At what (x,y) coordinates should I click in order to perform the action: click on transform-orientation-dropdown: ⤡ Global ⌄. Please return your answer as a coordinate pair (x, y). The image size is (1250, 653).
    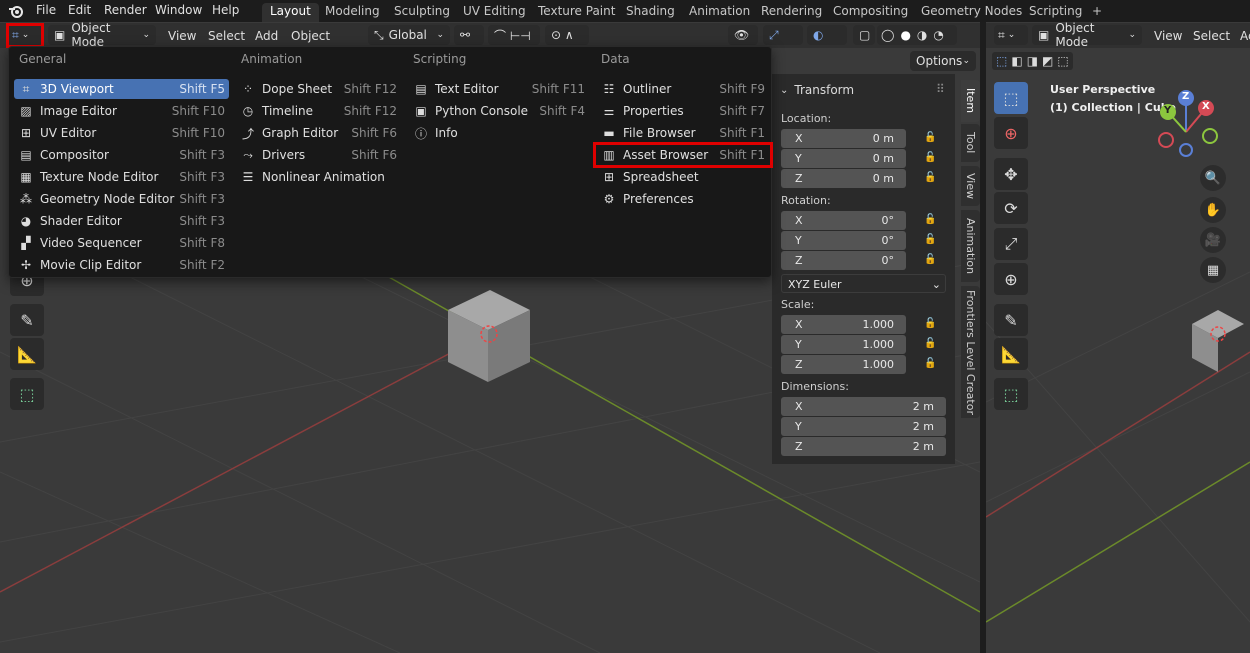
    Looking at the image, I should click on (409, 35).